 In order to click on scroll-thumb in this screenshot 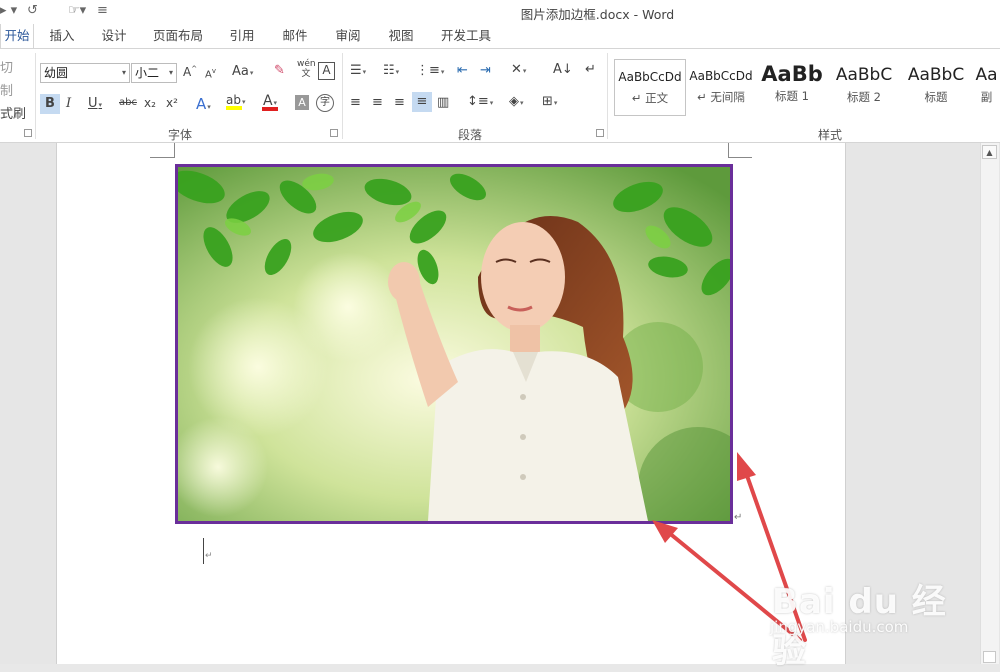, I will do `click(989, 657)`.